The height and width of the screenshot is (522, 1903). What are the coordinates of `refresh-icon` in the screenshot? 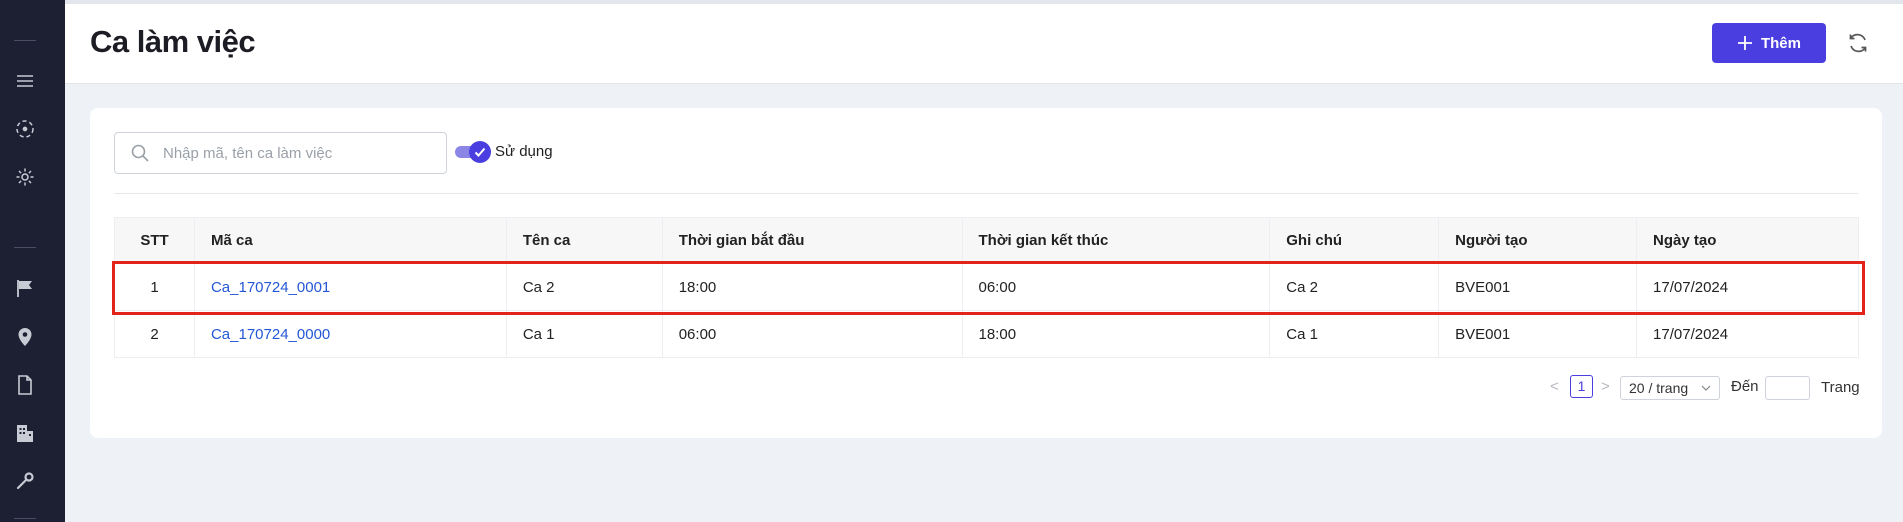 It's located at (1858, 43).